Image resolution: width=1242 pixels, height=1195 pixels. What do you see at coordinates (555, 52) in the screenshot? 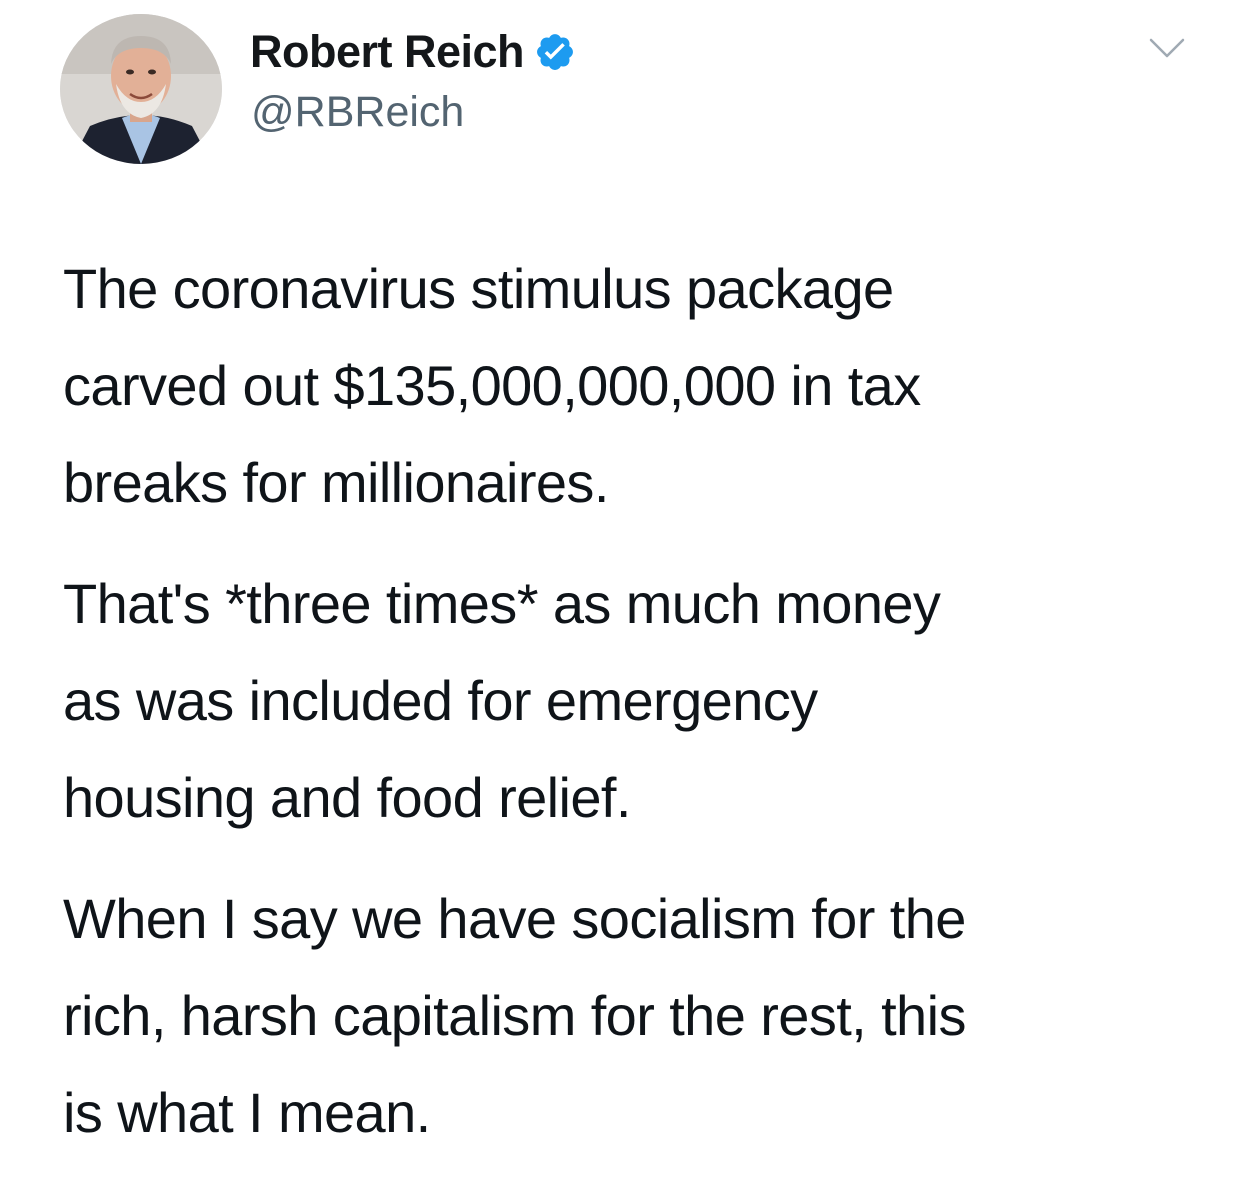
I see `verified-badge-icon` at bounding box center [555, 52].